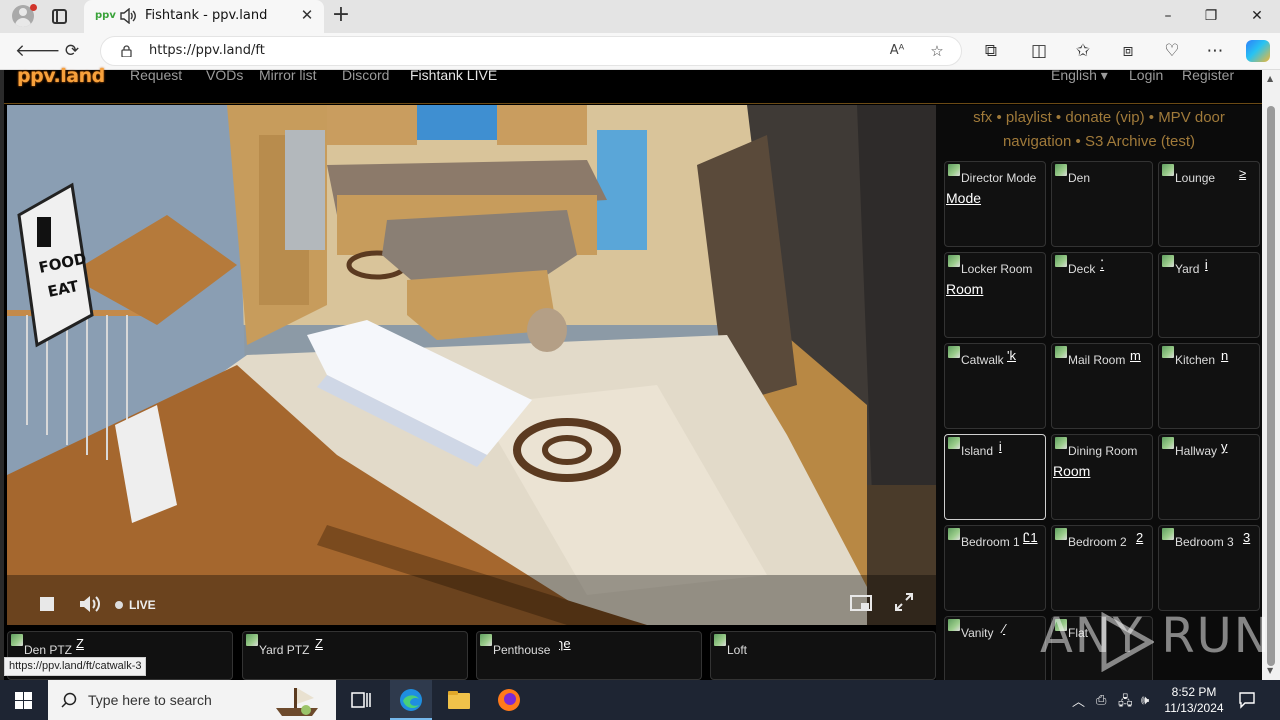  Describe the element at coordinates (361, 700) in the screenshot. I see `task-view-icon` at that location.